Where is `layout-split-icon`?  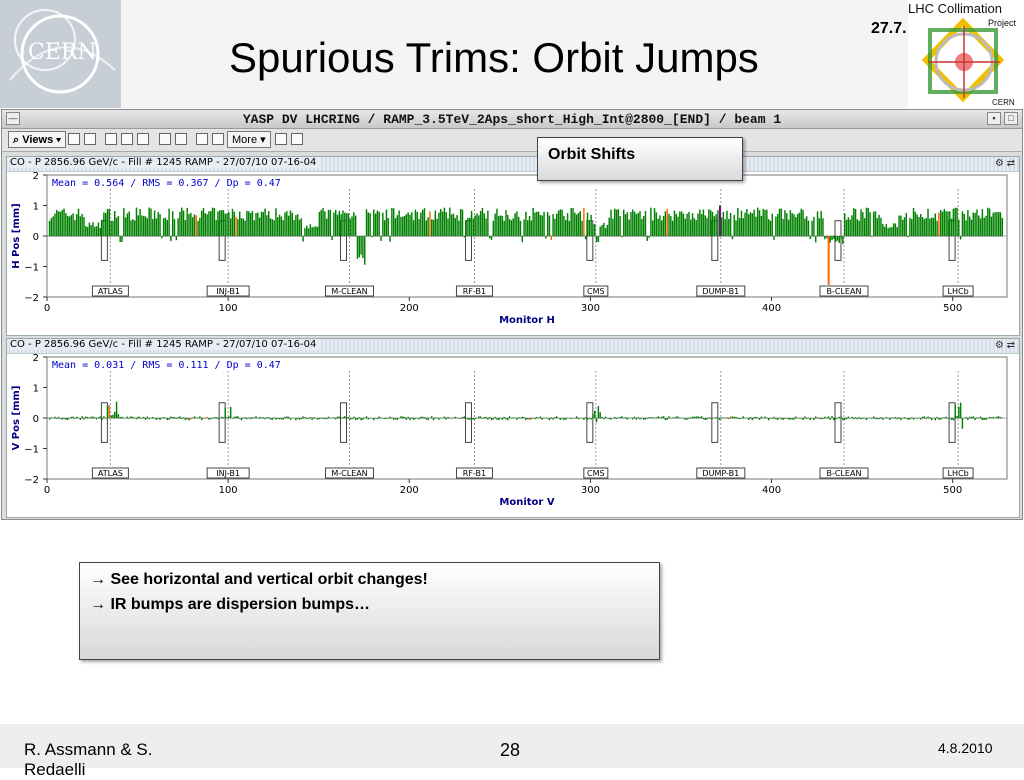 layout-split-icon is located at coordinates (90, 139).